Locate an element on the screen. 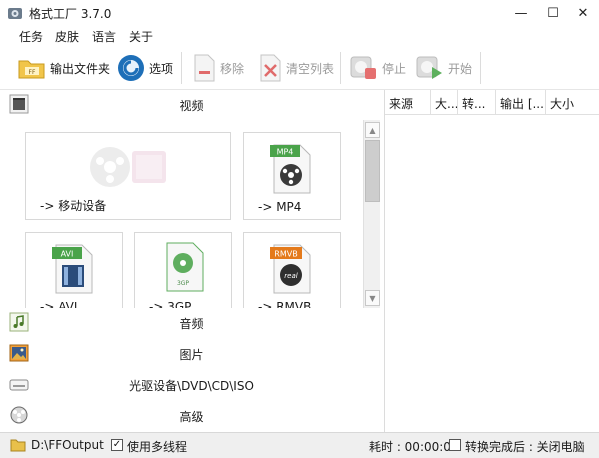  rmvb-file-icon: RMVB real is located at coordinates (290, 269).